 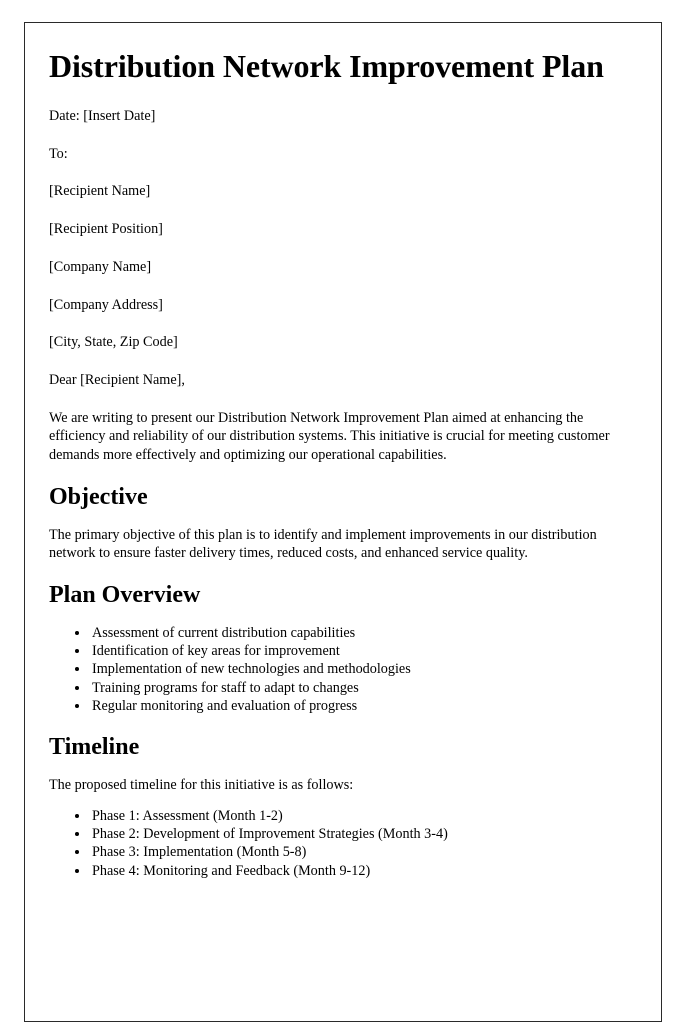 I want to click on list-item: Phase 3: Implementation (Month 5-8), so click(x=360, y=852).